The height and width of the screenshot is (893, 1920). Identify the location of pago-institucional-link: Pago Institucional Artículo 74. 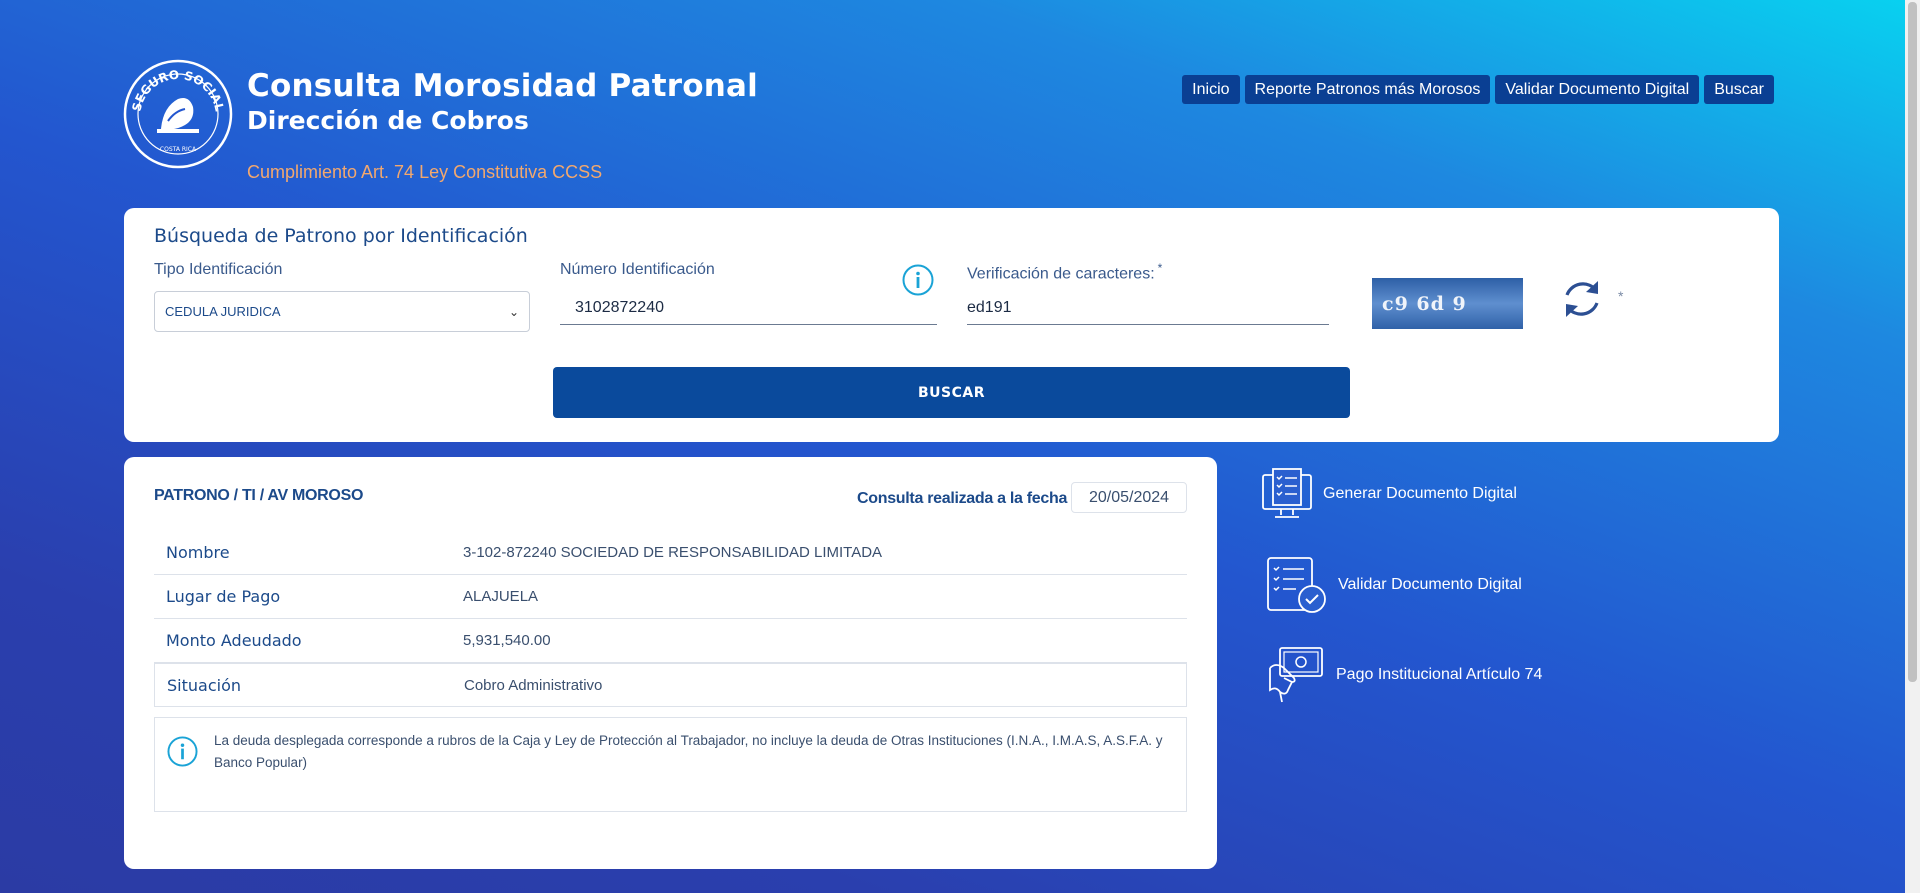
(1404, 675).